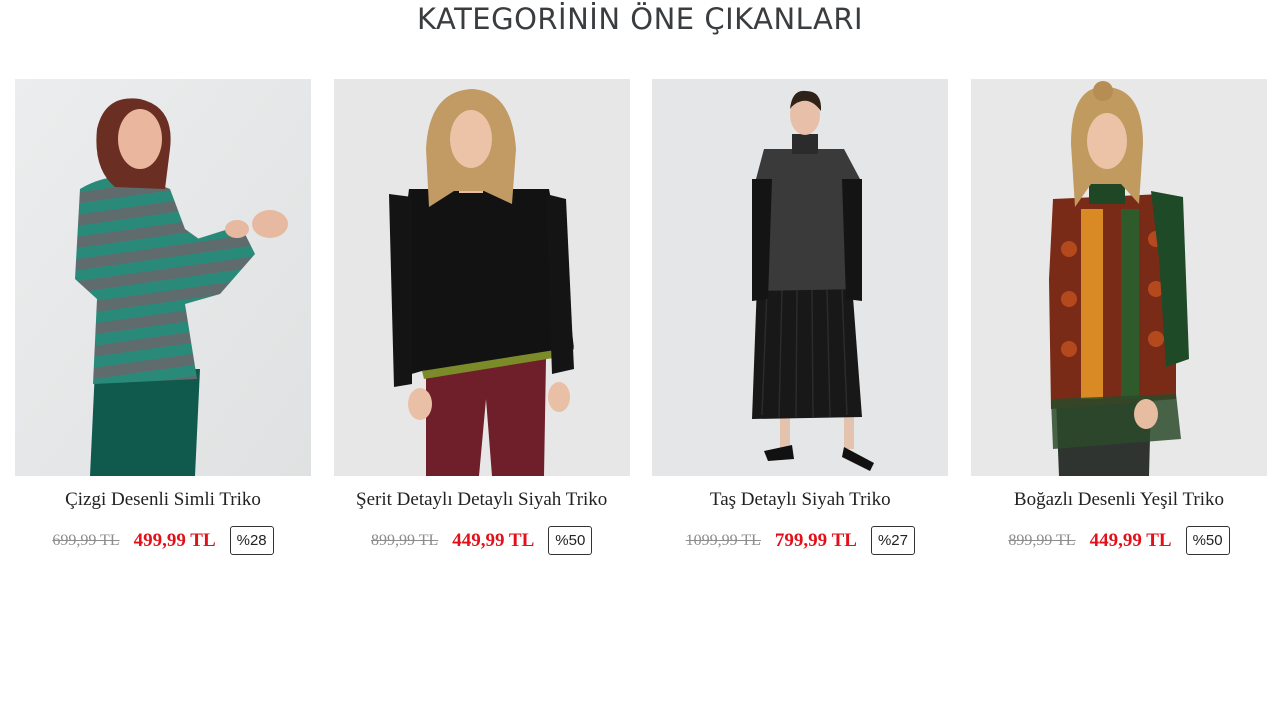 This screenshot has height=720, width=1280. I want to click on sale-price: 799,99 TL, so click(815, 540).